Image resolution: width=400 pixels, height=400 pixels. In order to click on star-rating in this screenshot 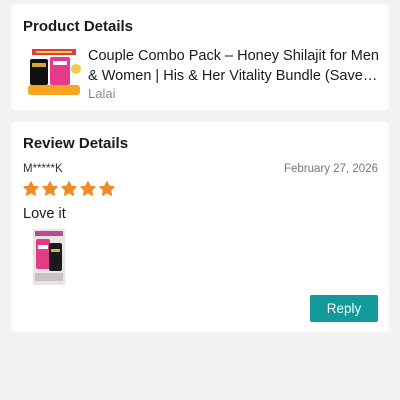, I will do `click(69, 190)`.